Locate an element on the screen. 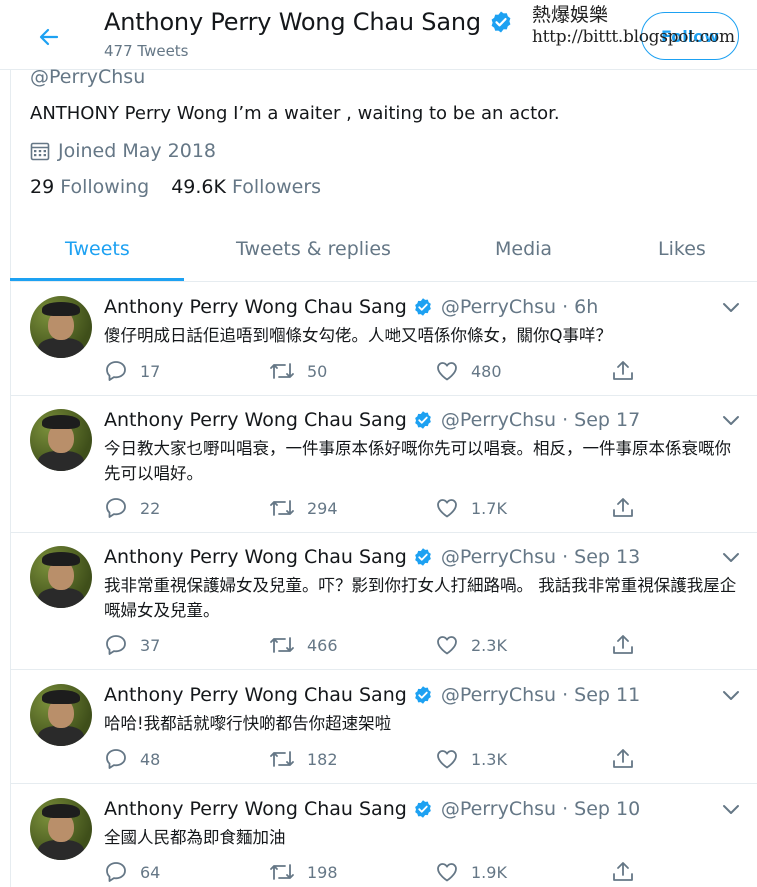  profile-tabs: Tweets Tweets & replies Media Likes is located at coordinates (383, 248).